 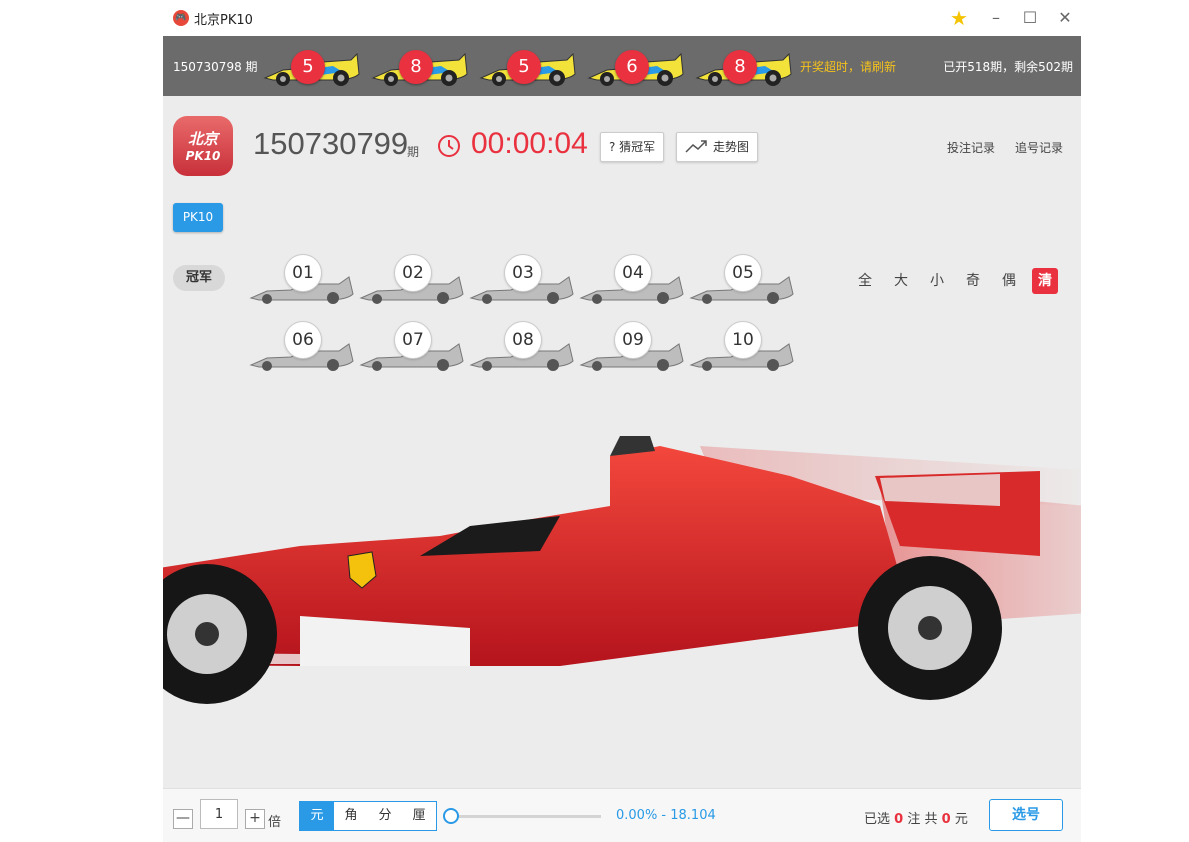 What do you see at coordinates (865, 281) in the screenshot?
I see `filter-all: 全` at bounding box center [865, 281].